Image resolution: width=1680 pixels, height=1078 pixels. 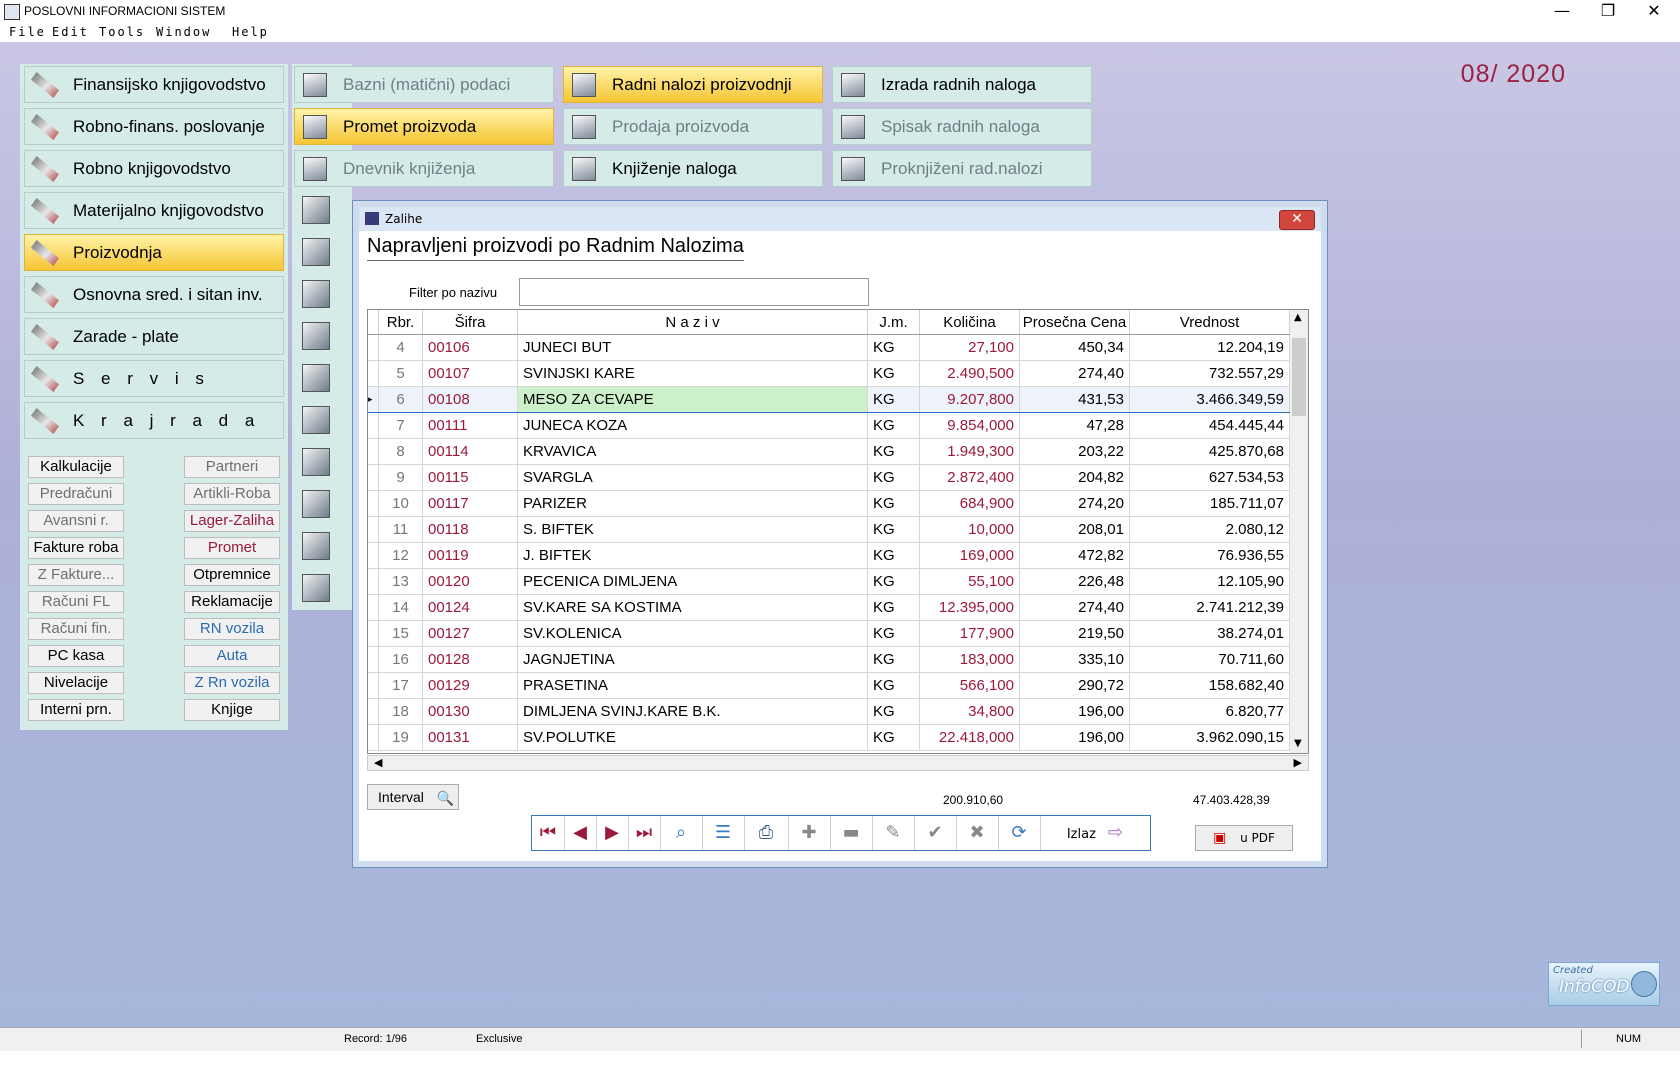 What do you see at coordinates (1209, 711) in the screenshot?
I see `cell-vrednost: 6.820,77` at bounding box center [1209, 711].